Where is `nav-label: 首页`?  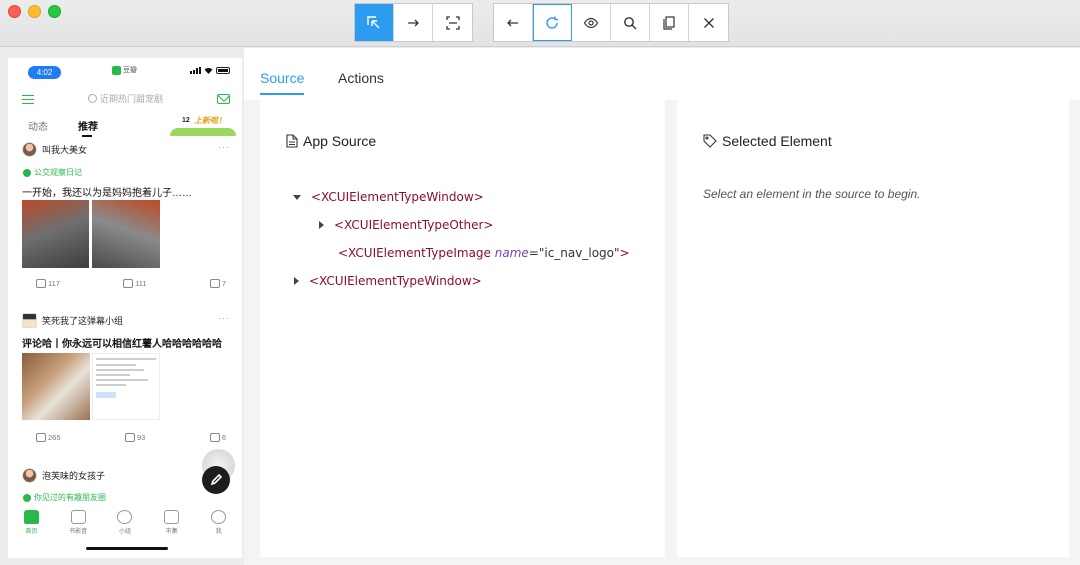
nav-label: 首页 is located at coordinates (31, 532).